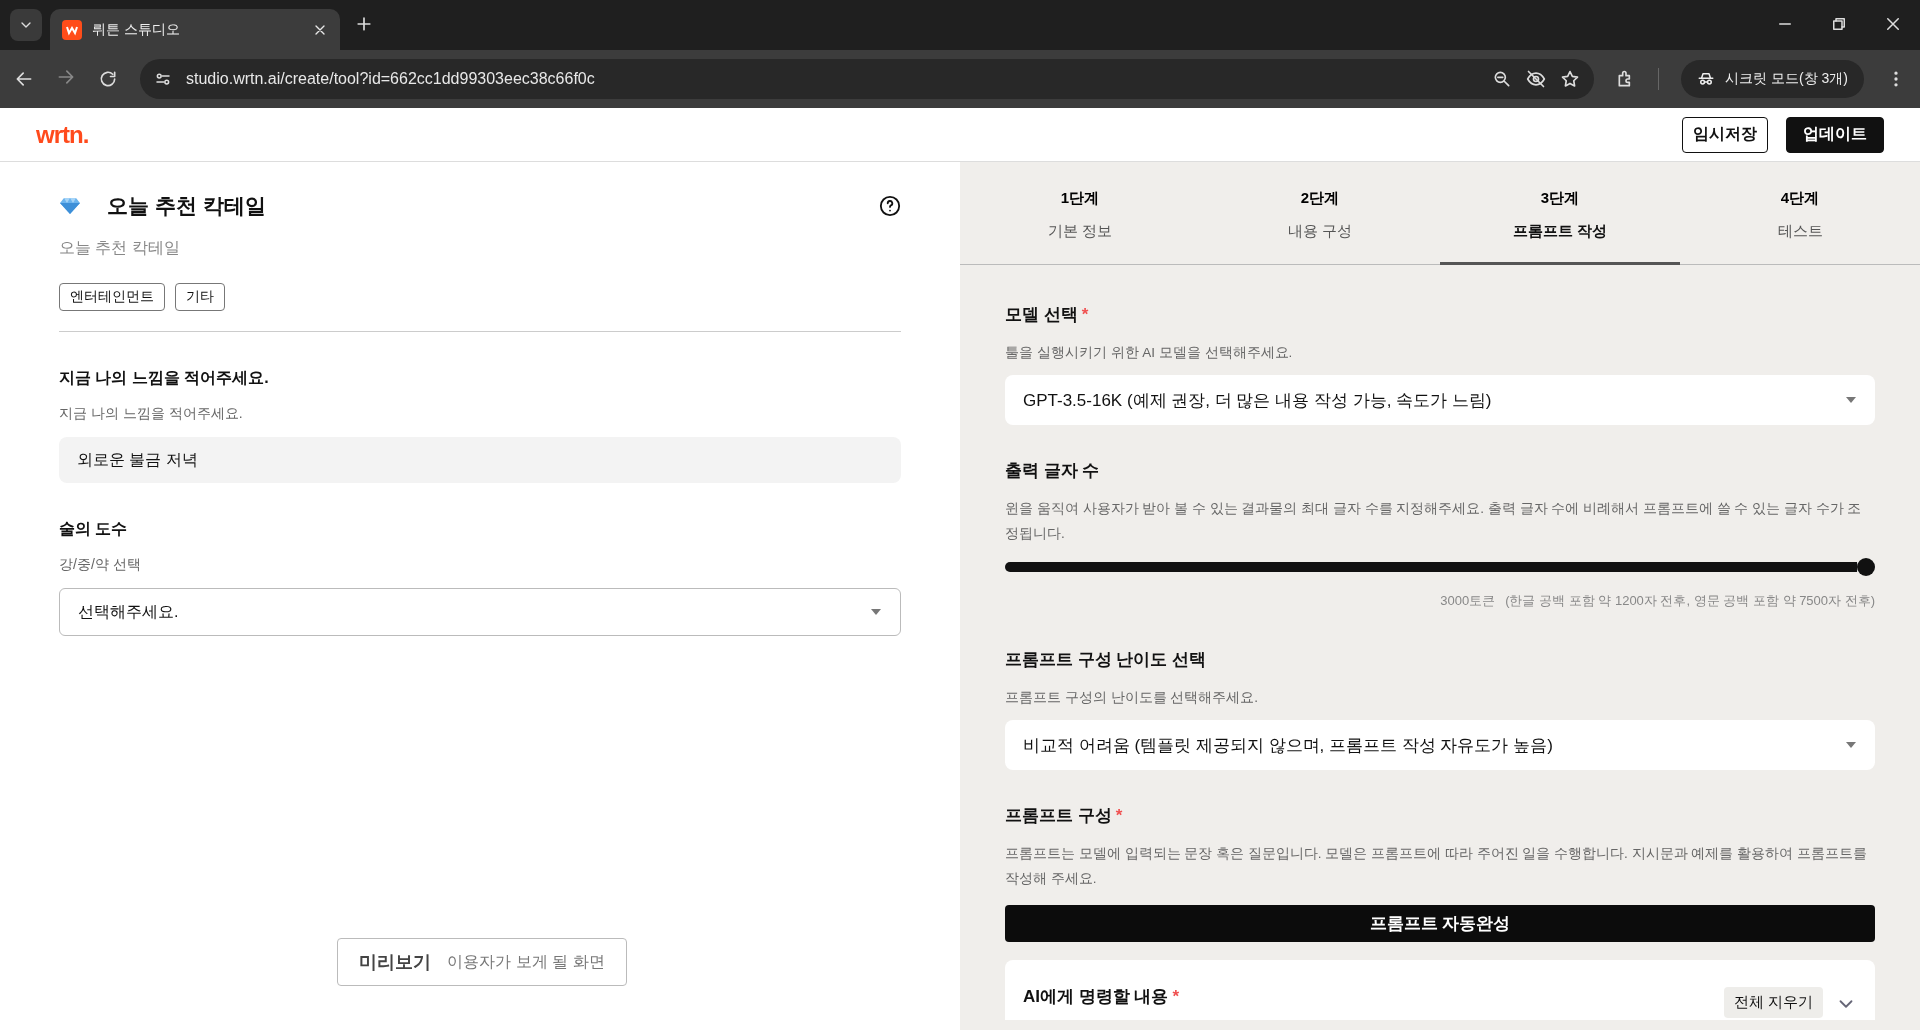  I want to click on update-button: 업데이트, so click(1835, 134).